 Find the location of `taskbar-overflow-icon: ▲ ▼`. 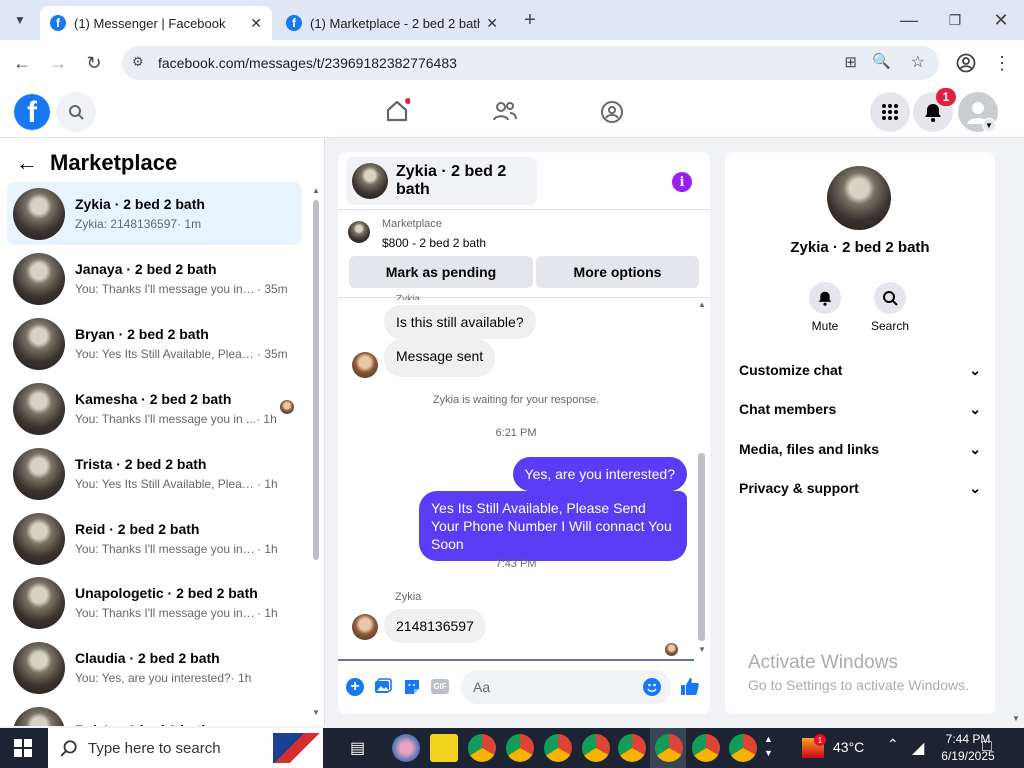

taskbar-overflow-icon: ▲ ▼ is located at coordinates (768, 746).